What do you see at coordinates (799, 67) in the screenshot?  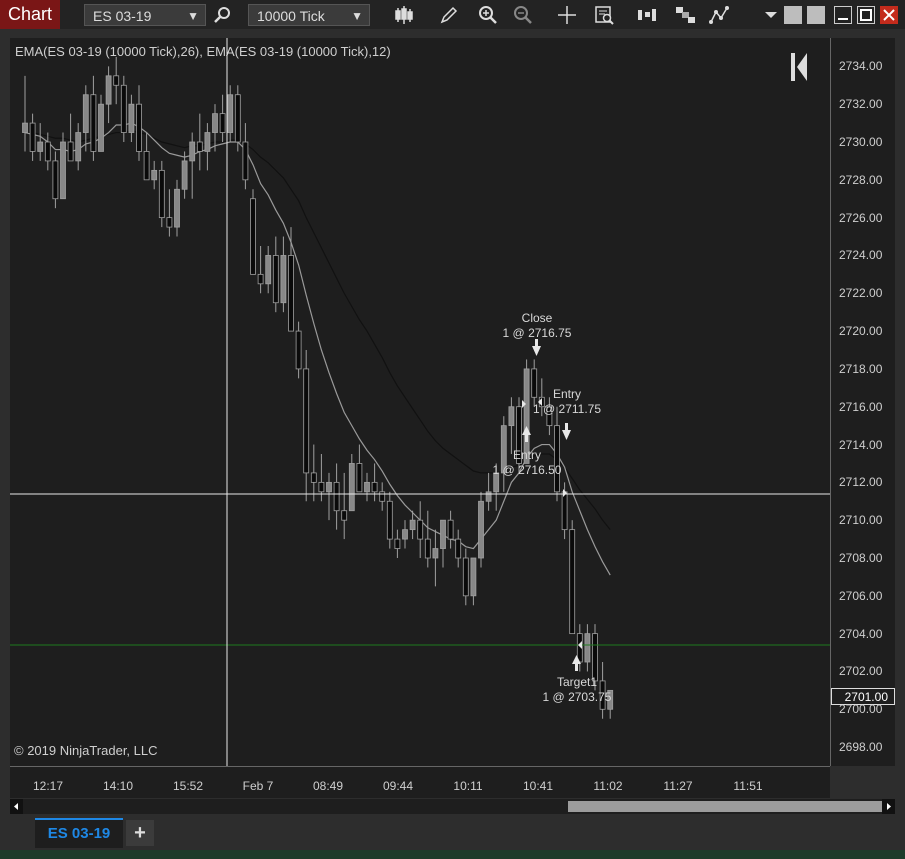 I see `scroll-to-end-icon` at bounding box center [799, 67].